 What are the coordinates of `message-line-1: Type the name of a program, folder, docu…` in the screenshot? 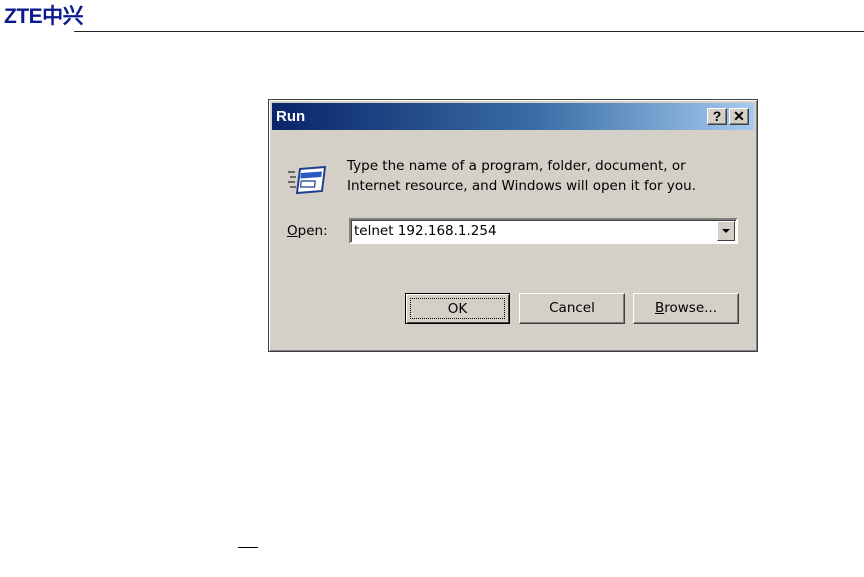 It's located at (516, 166).